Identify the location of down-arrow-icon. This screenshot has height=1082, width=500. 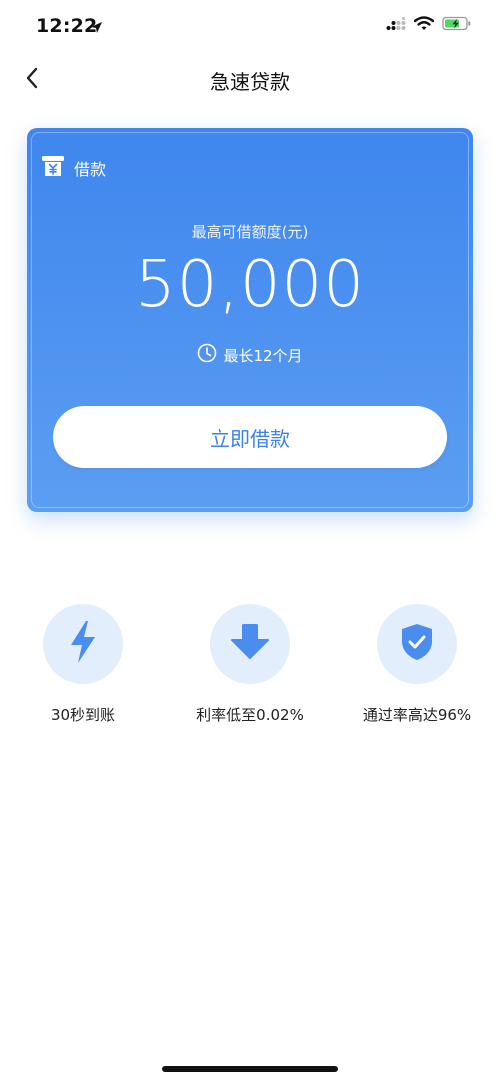
(250, 644).